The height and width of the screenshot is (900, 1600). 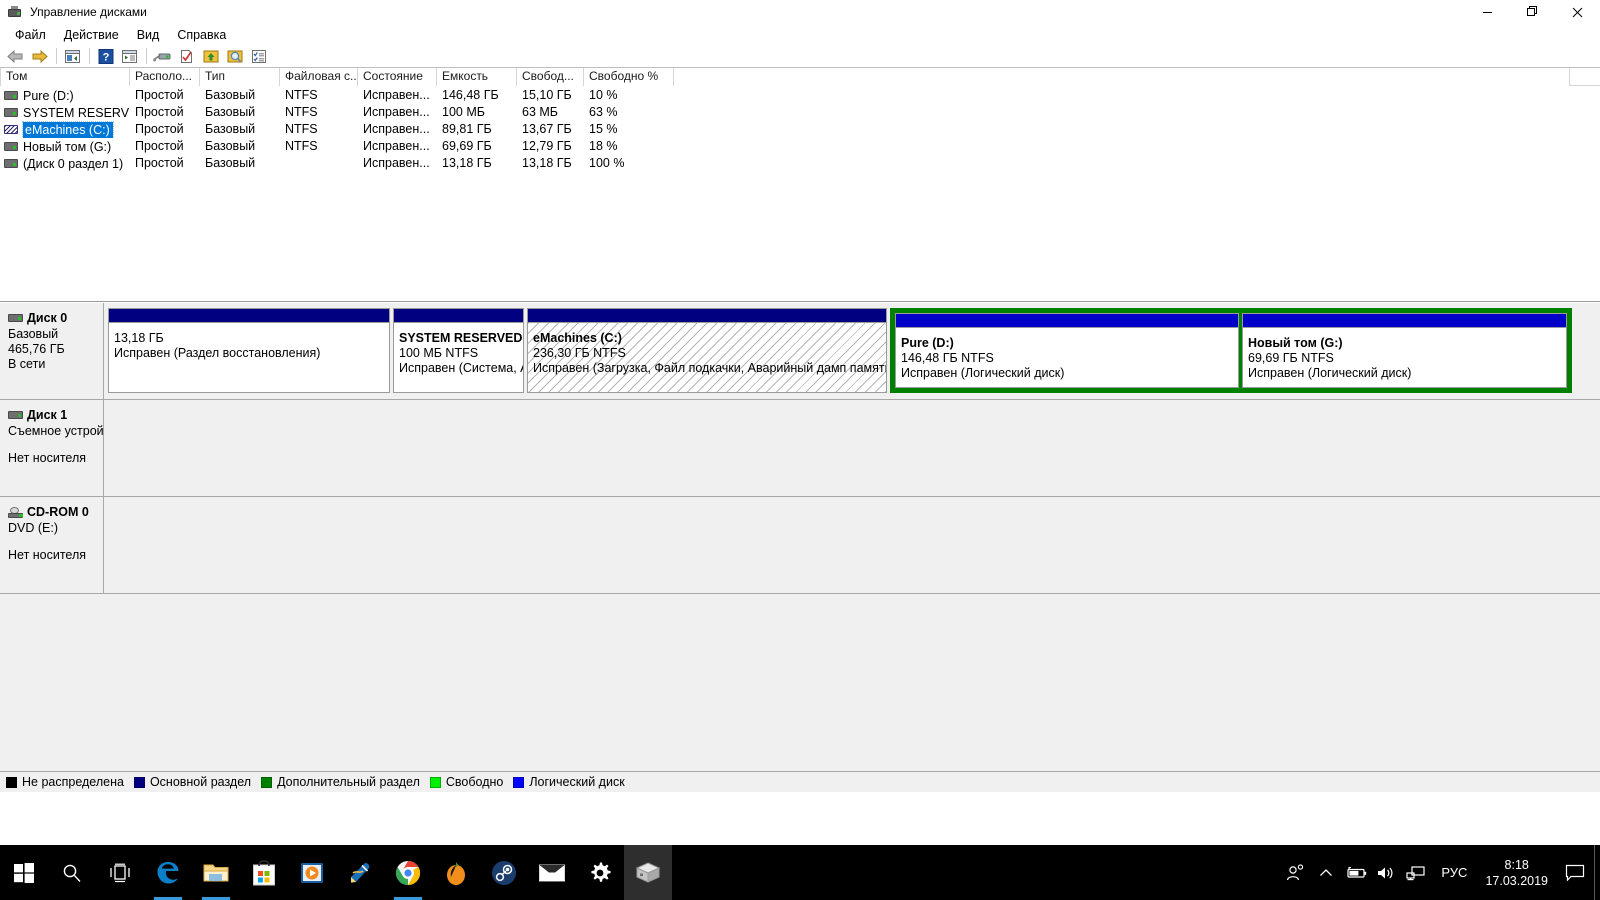 I want to click on steam-icon, so click(x=504, y=872).